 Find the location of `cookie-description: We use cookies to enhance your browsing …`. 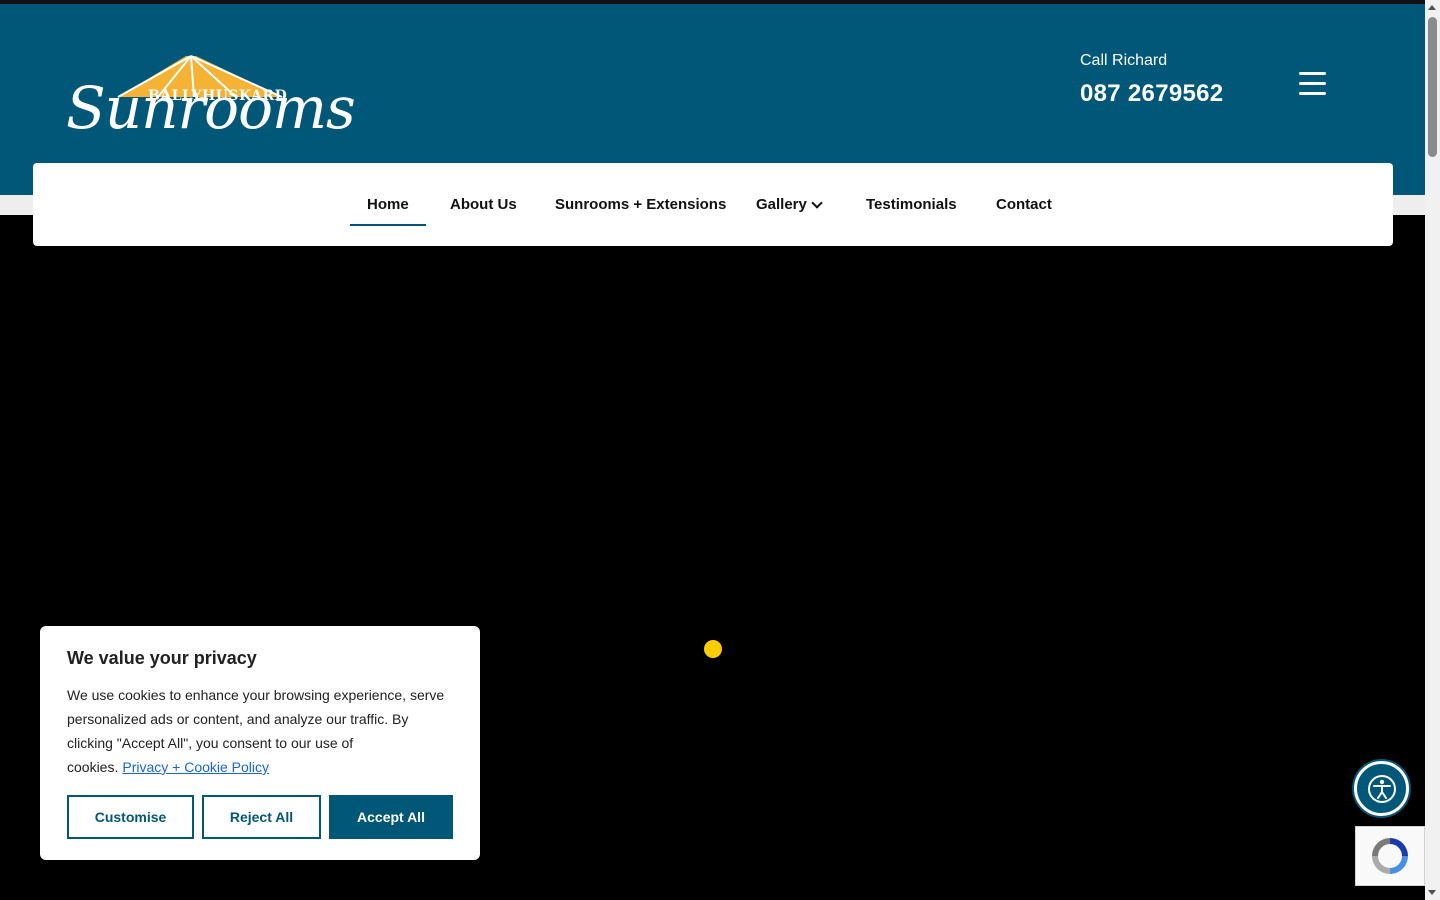

cookie-description: We use cookies to enhance your browsing … is located at coordinates (260, 731).